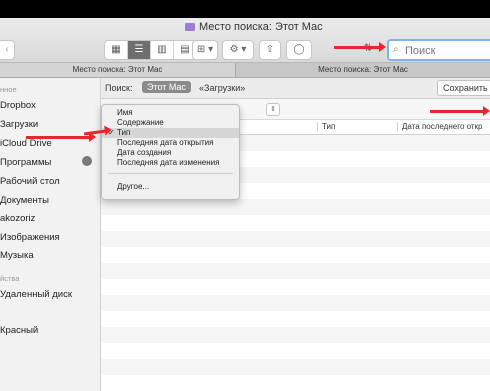 This screenshot has height=391, width=490. Describe the element at coordinates (17, 255) in the screenshot. I see `sidebar-item-music: Музыка` at that location.